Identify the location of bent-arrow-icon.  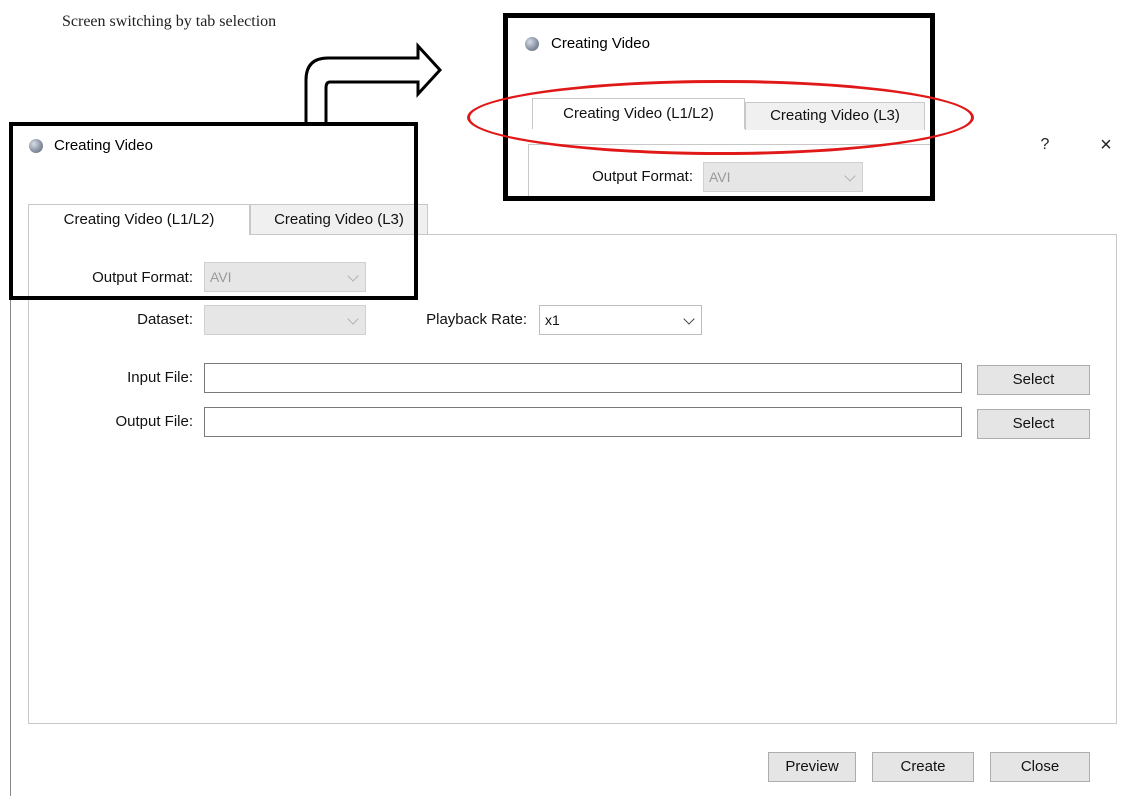
(373, 84).